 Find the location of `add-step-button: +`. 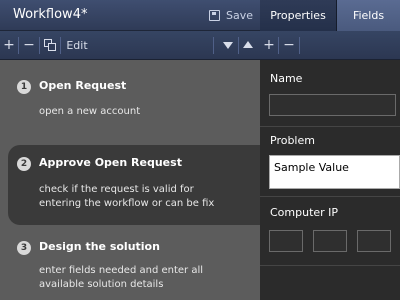

add-step-button: + is located at coordinates (9, 45).